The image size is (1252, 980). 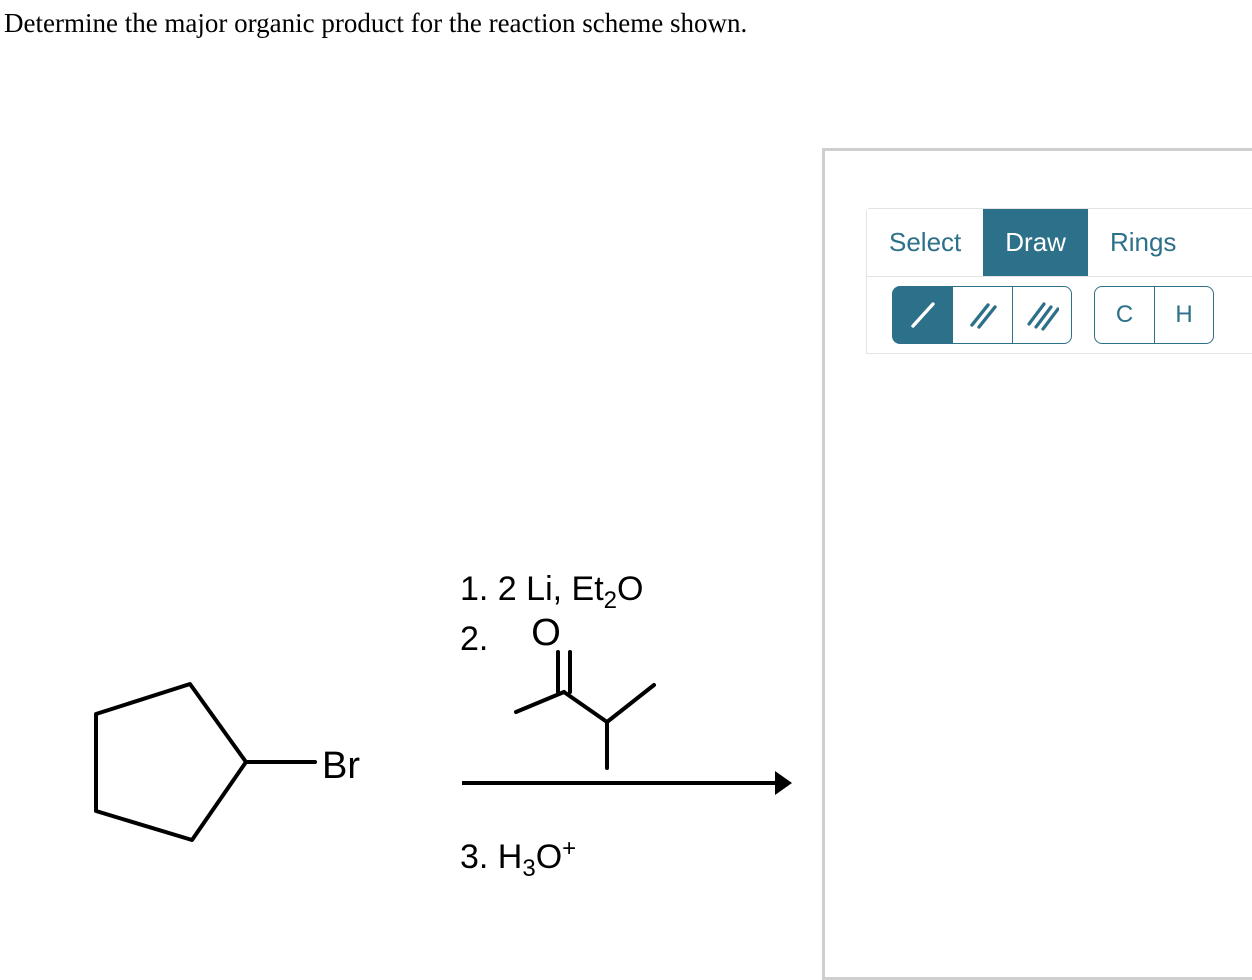 I want to click on single-bond-button, so click(x=922, y=315).